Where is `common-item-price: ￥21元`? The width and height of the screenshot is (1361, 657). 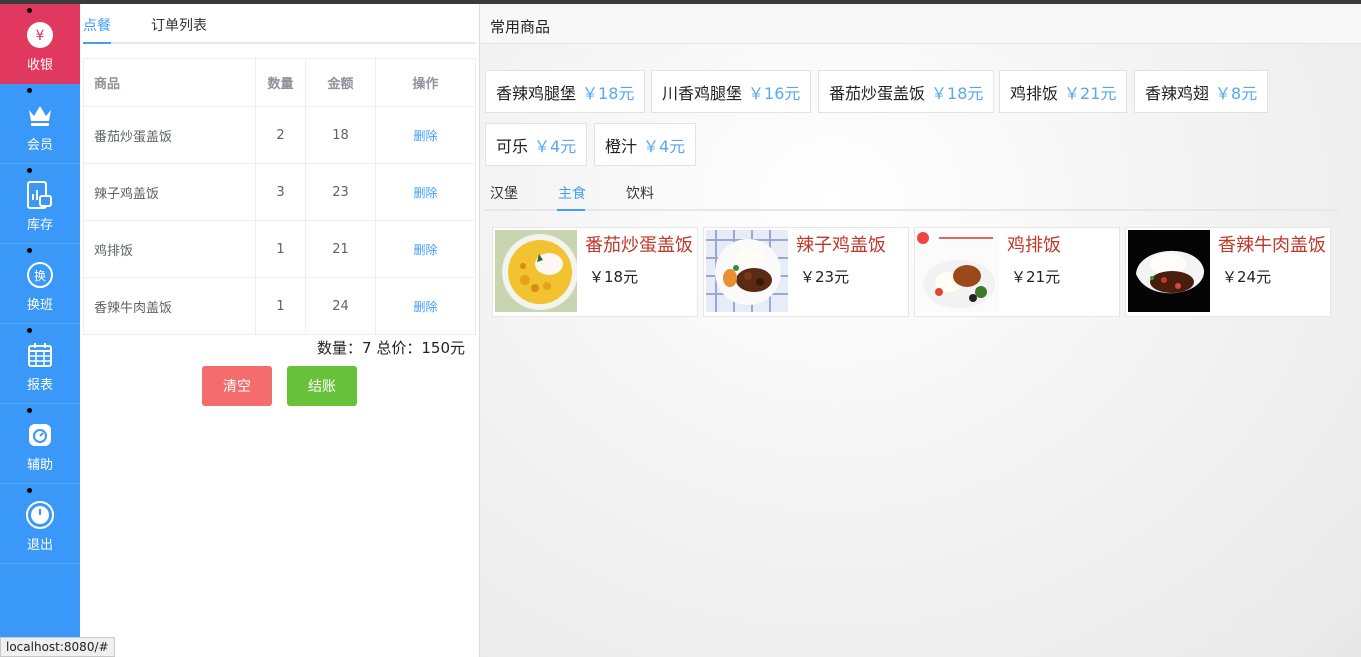
common-item-price: ￥21元 is located at coordinates (1090, 93).